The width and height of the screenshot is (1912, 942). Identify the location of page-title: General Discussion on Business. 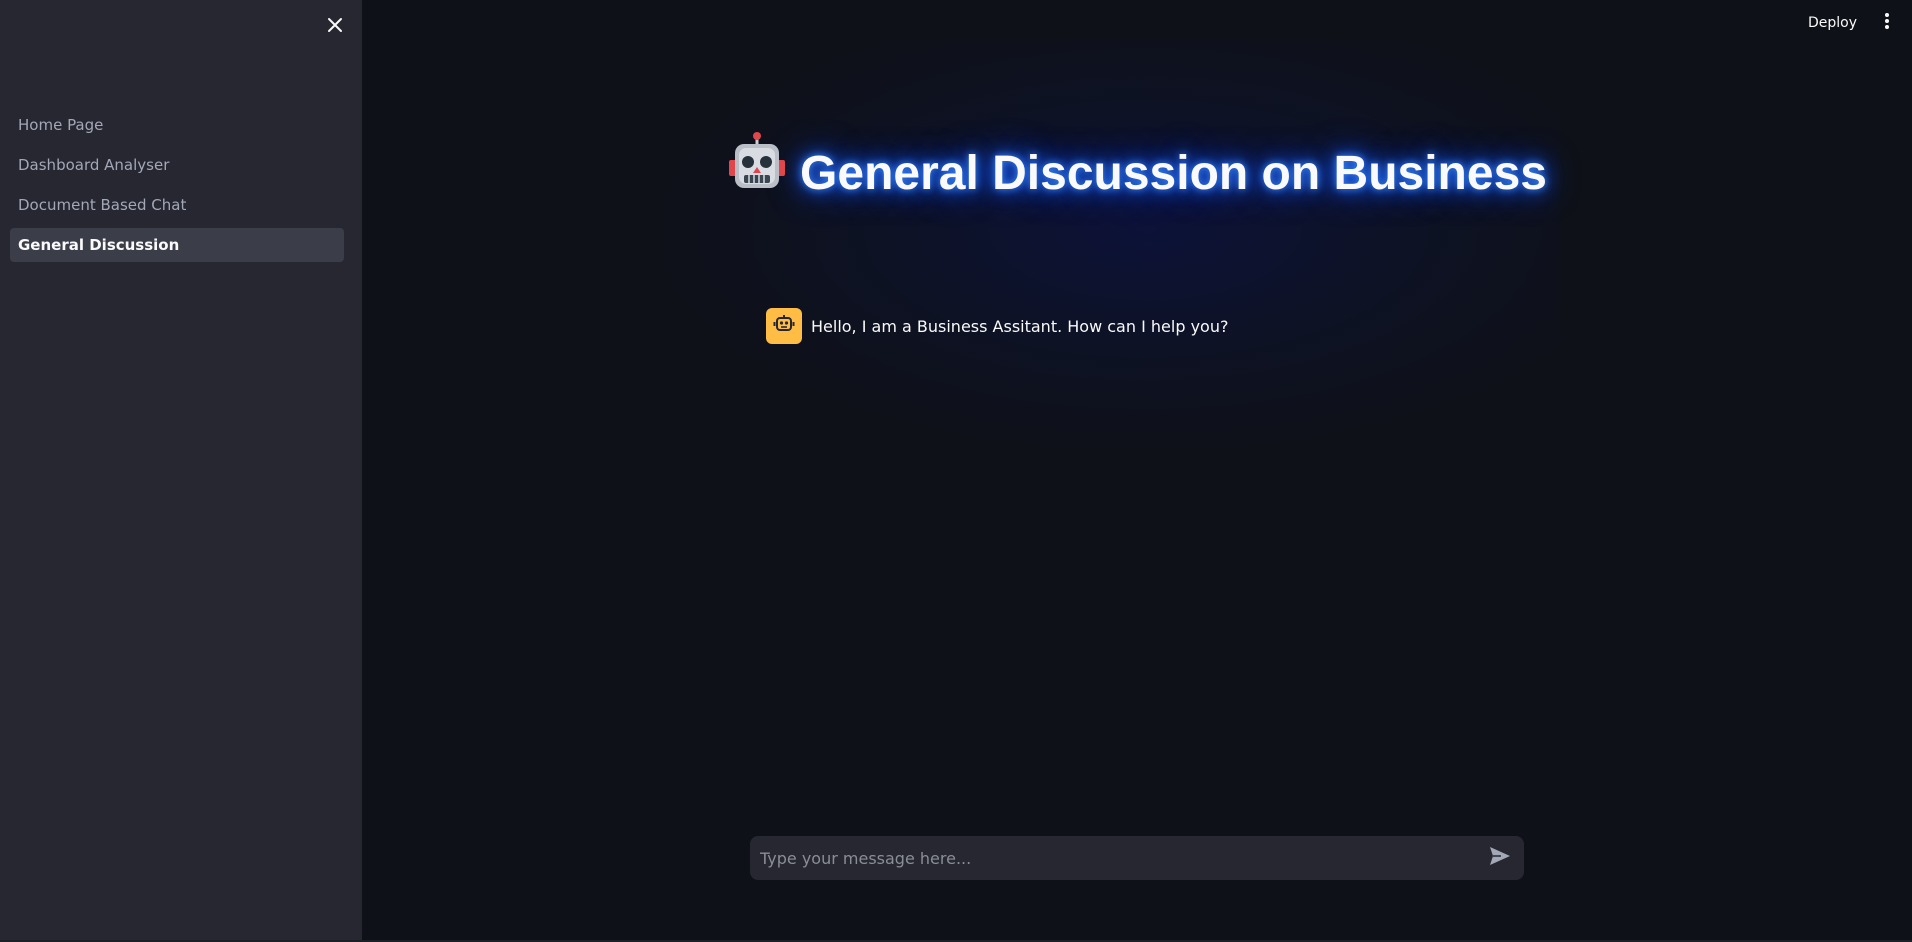
(1137, 173).